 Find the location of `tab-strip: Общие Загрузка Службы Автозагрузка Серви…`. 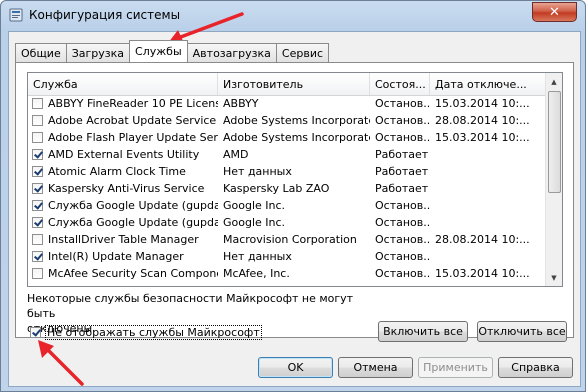

tab-strip: Общие Загрузка Службы Автозагрузка Серви… is located at coordinates (172, 51).